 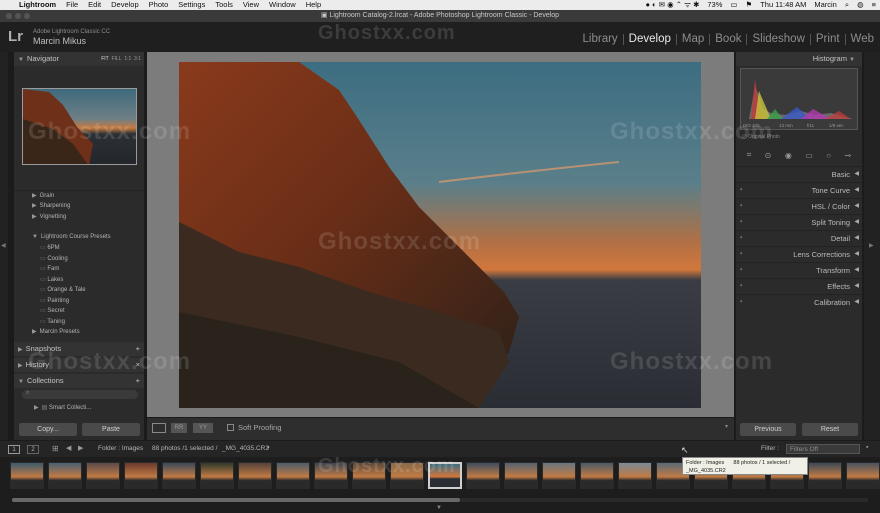 I want to click on minimize-window-button, so click(x=18, y=16).